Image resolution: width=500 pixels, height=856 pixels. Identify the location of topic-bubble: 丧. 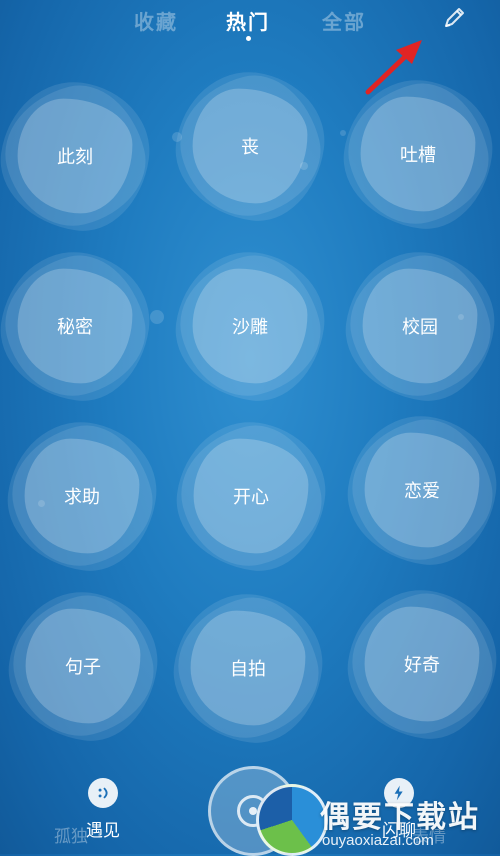
(250, 146).